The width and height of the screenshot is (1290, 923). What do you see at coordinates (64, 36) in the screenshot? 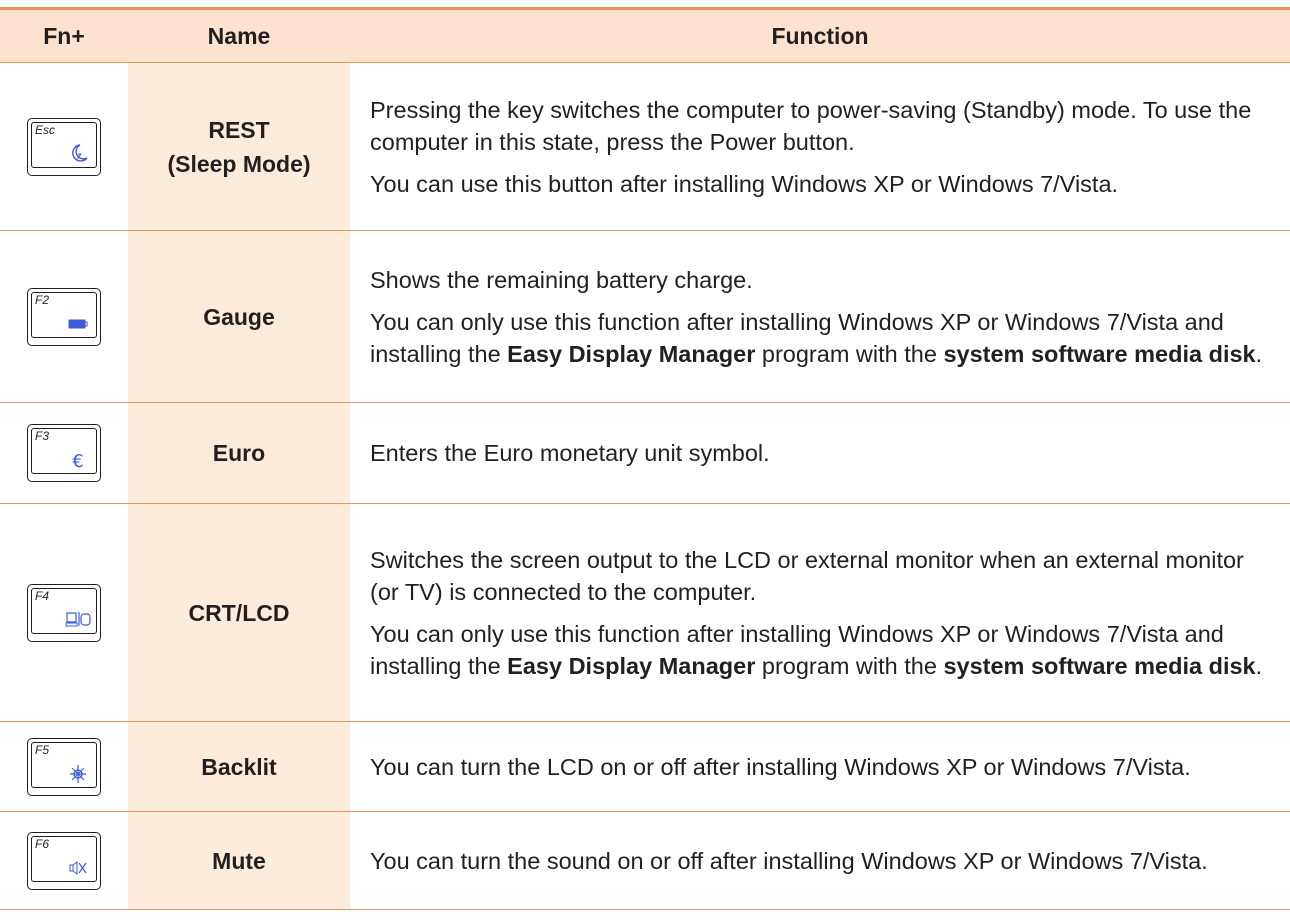
I see `header-fn: Fn+` at bounding box center [64, 36].